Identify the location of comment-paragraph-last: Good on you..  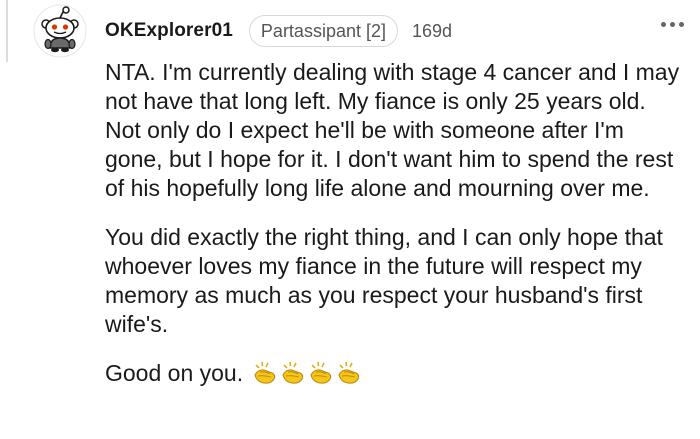
(395, 373).